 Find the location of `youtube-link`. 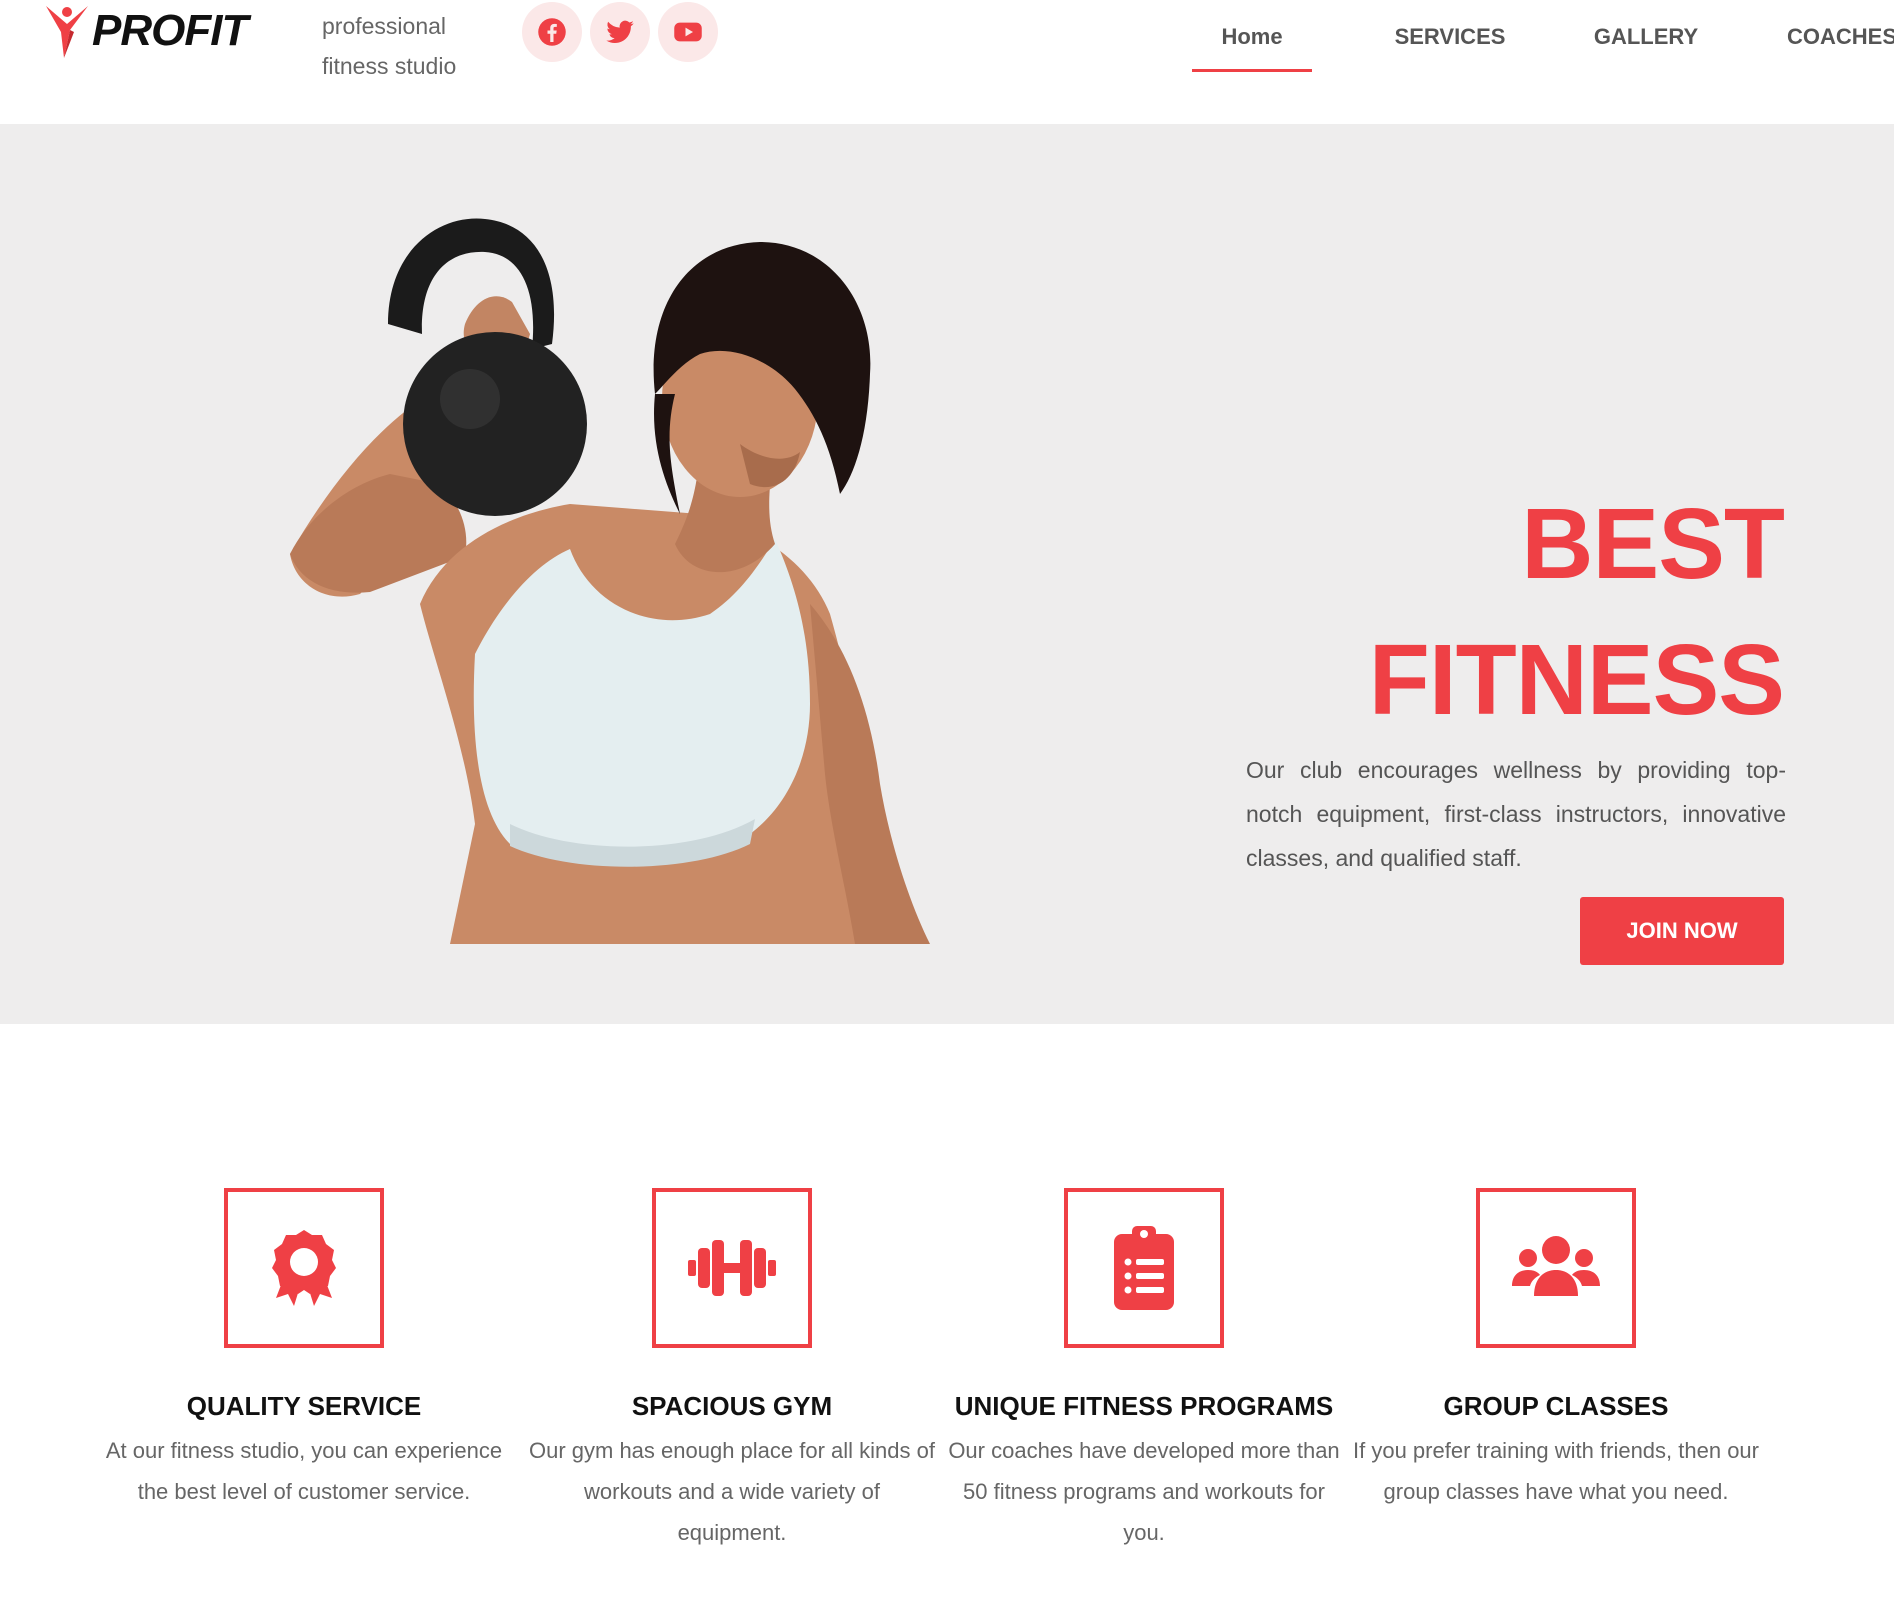

youtube-link is located at coordinates (688, 32).